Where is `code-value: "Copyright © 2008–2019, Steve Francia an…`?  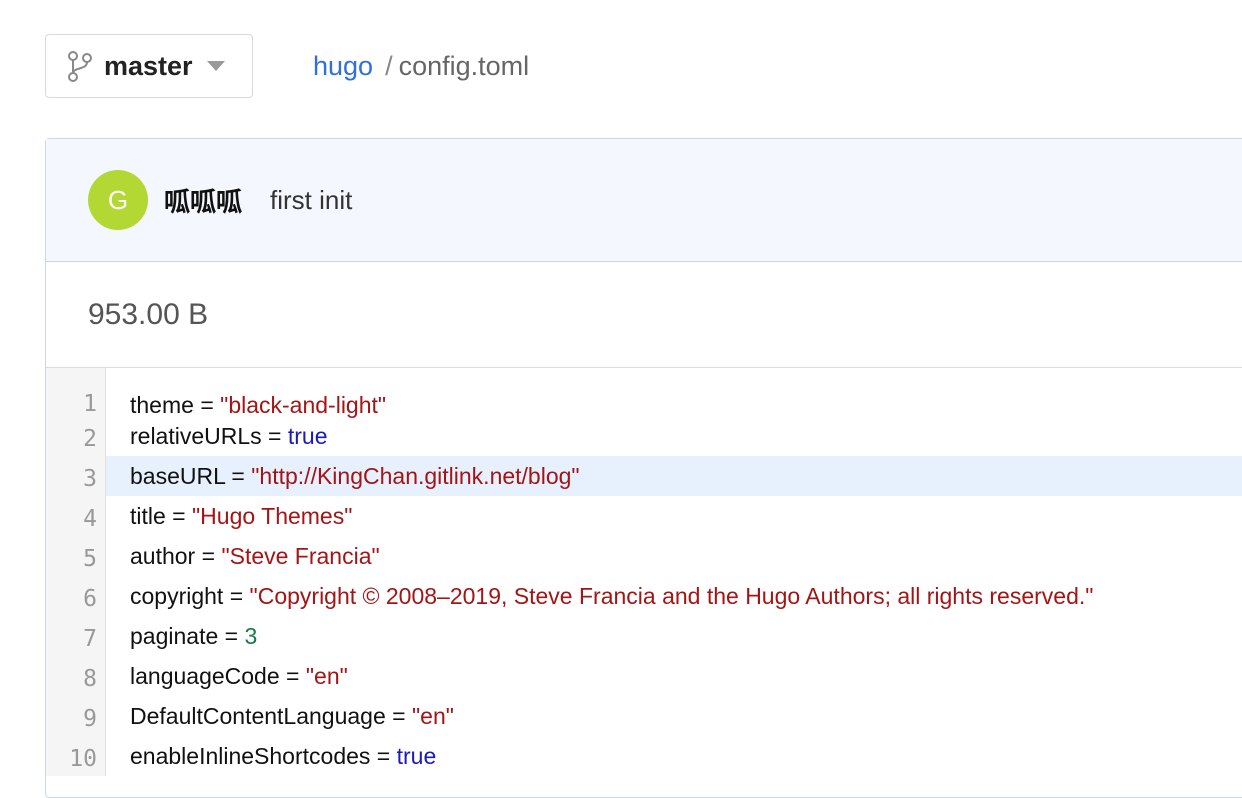 code-value: "Copyright © 2008–2019, Steve Francia an… is located at coordinates (671, 596).